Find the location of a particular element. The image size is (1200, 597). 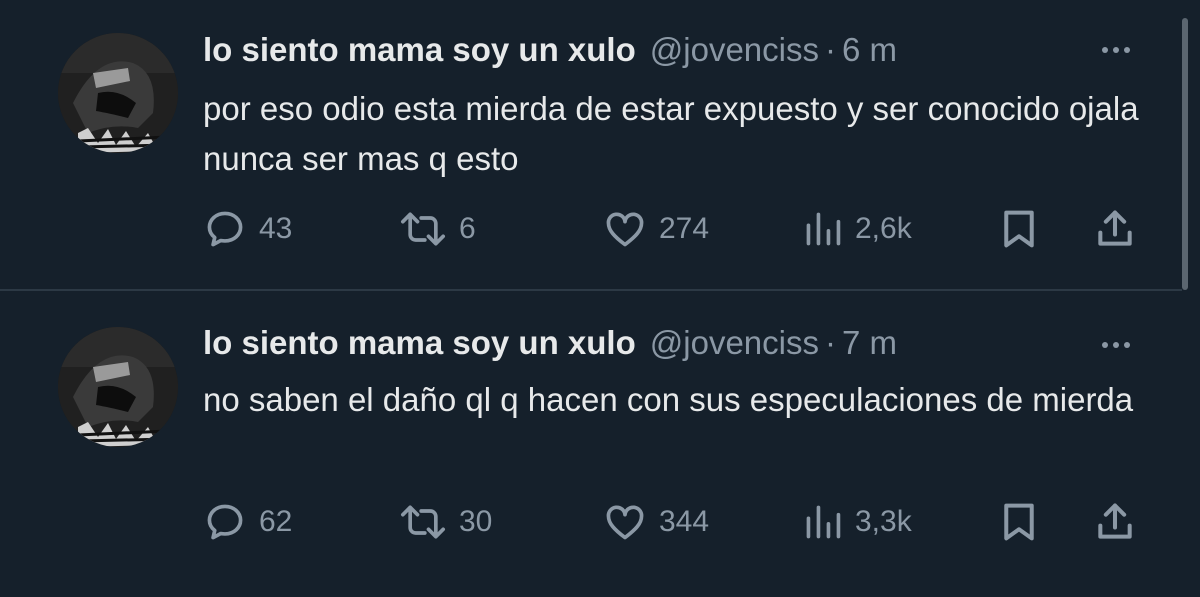

view-count: 3,3k is located at coordinates (883, 521).